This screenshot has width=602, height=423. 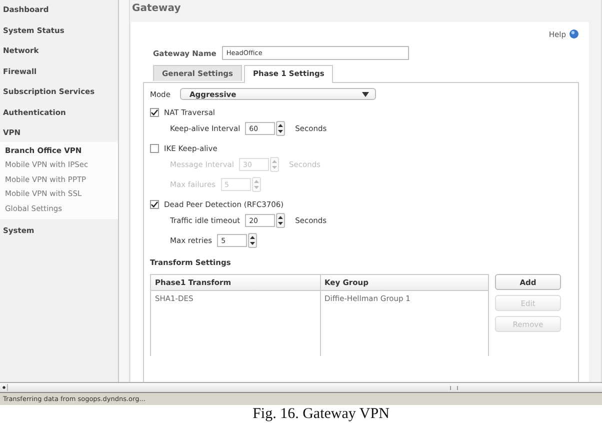 What do you see at coordinates (574, 34) in the screenshot?
I see `help-icon` at bounding box center [574, 34].